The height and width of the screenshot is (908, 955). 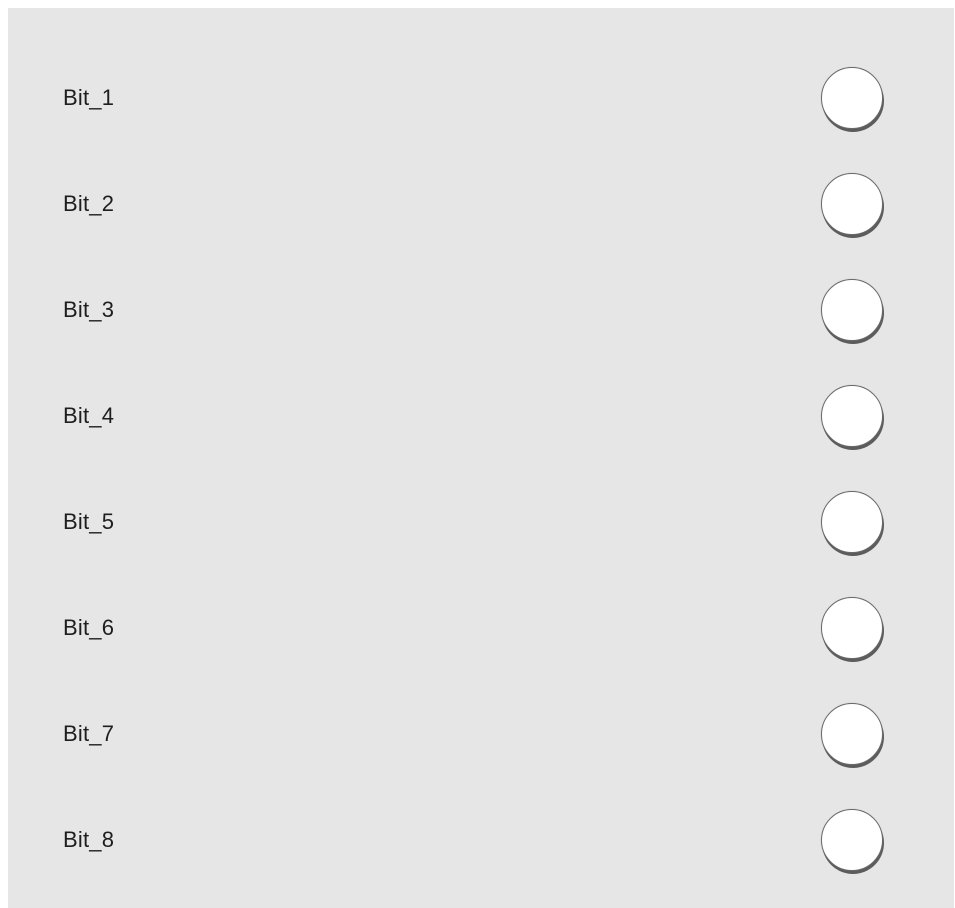 I want to click on bit-5-indicator, so click(x=852, y=522).